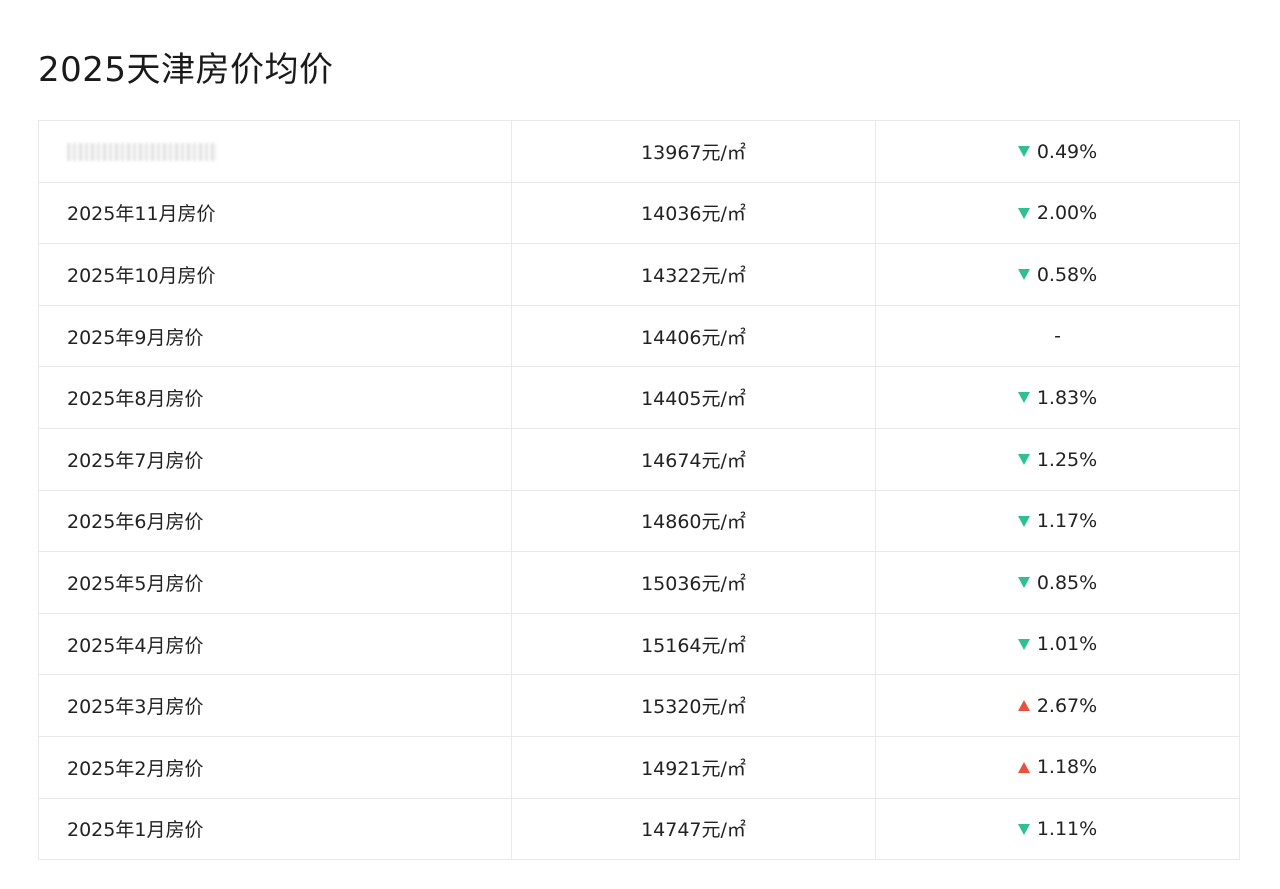 Image resolution: width=1280 pixels, height=889 pixels. Describe the element at coordinates (135, 645) in the screenshot. I see `month-label: 2025年4月房价` at that location.